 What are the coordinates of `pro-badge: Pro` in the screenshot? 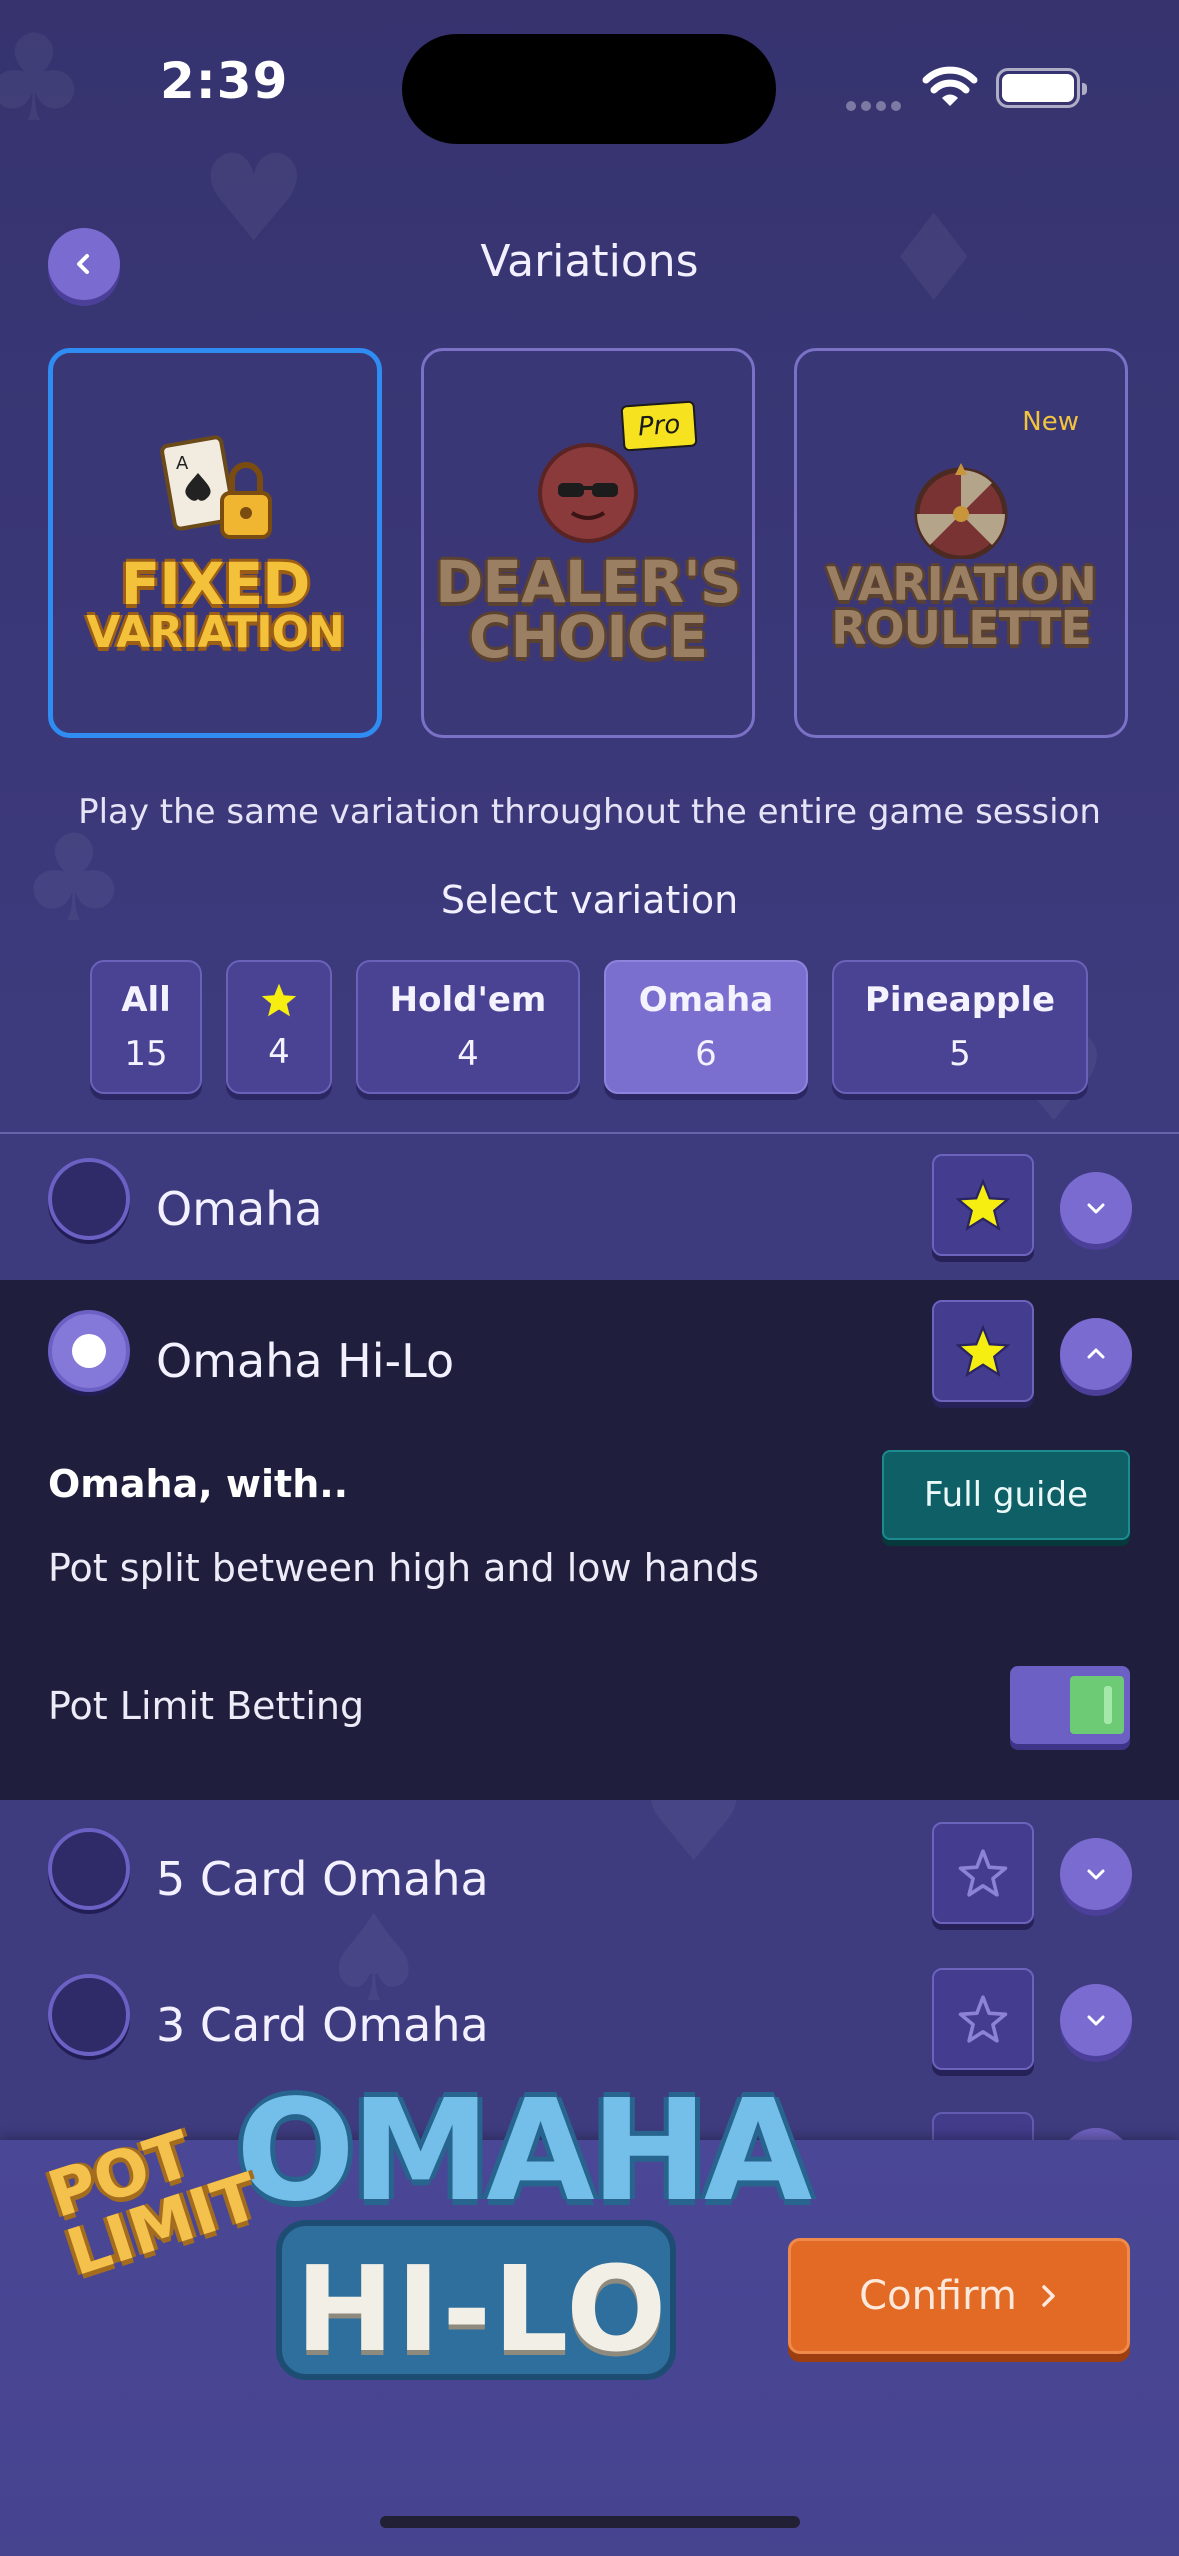 It's located at (659, 426).